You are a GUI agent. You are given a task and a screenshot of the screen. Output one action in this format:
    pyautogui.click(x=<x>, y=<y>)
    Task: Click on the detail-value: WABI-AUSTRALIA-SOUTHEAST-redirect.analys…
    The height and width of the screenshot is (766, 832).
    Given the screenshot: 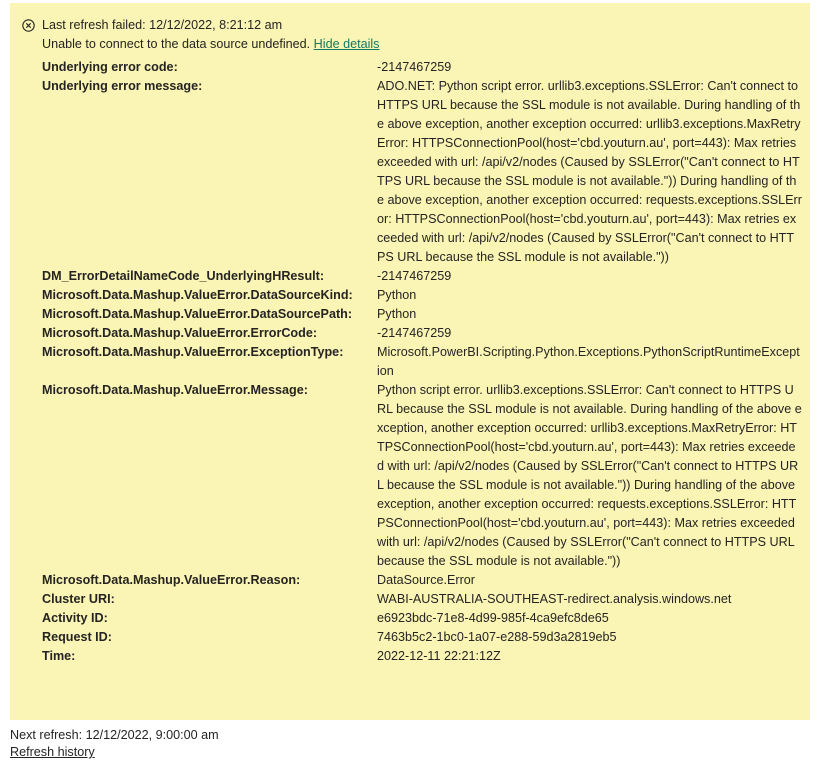 What is the action you would take?
    pyautogui.click(x=554, y=599)
    